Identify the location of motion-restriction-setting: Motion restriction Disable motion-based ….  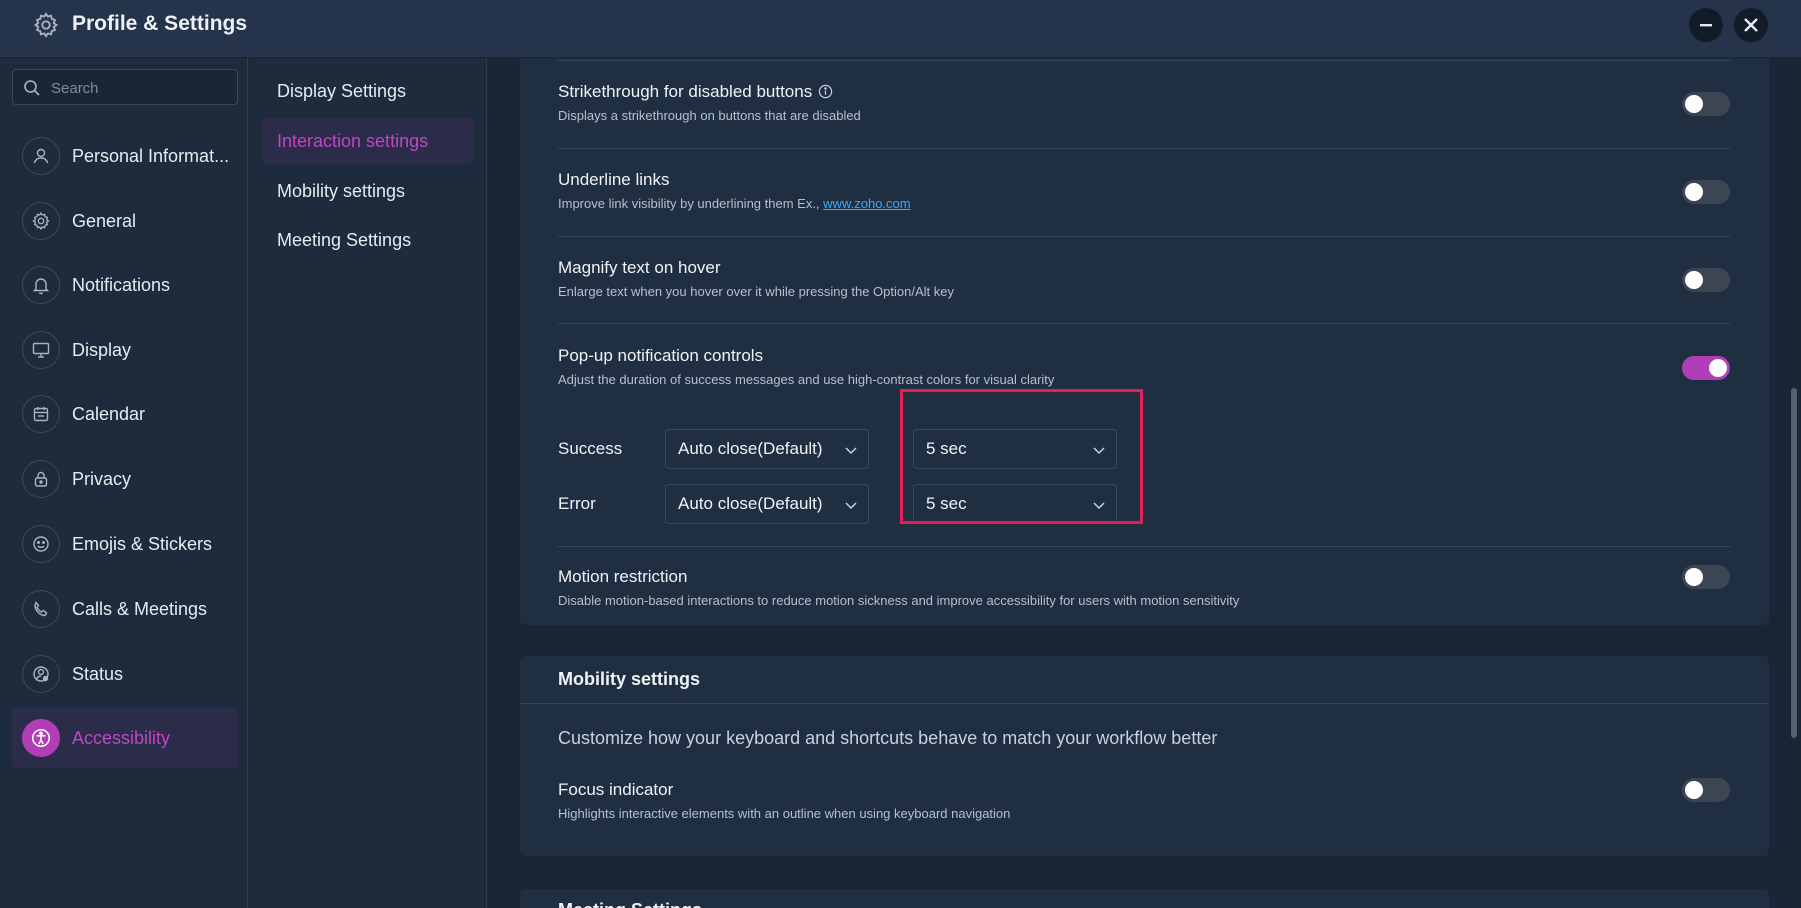
(1144, 586).